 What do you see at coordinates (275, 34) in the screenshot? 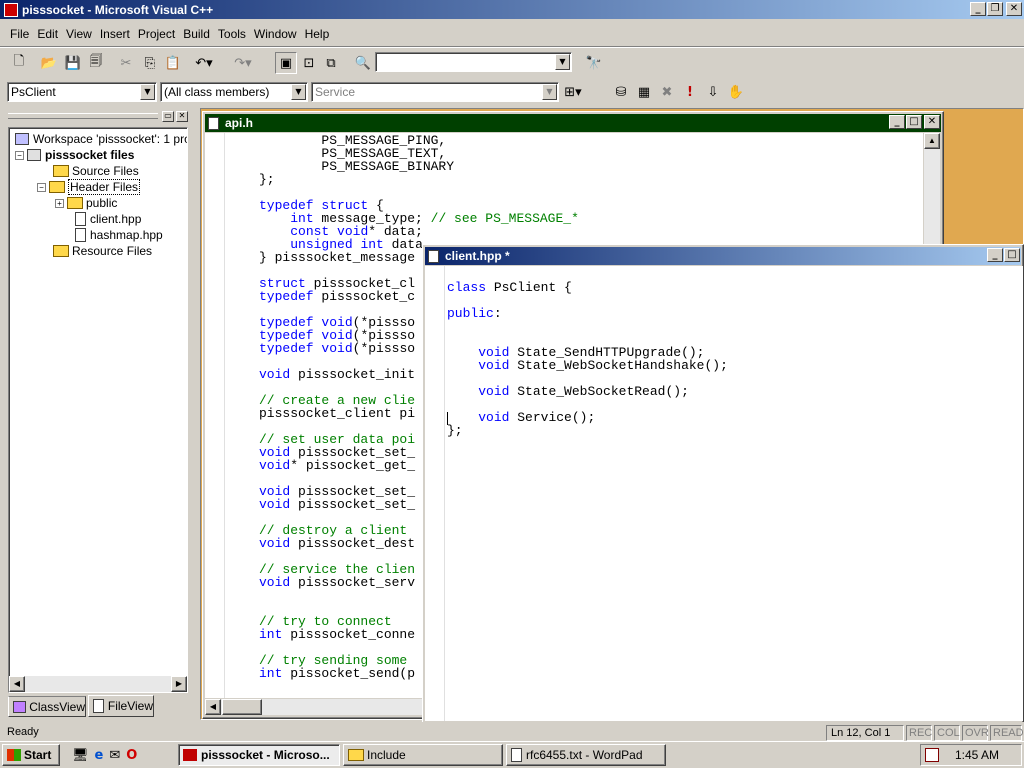
I see `menu-window: Window` at bounding box center [275, 34].